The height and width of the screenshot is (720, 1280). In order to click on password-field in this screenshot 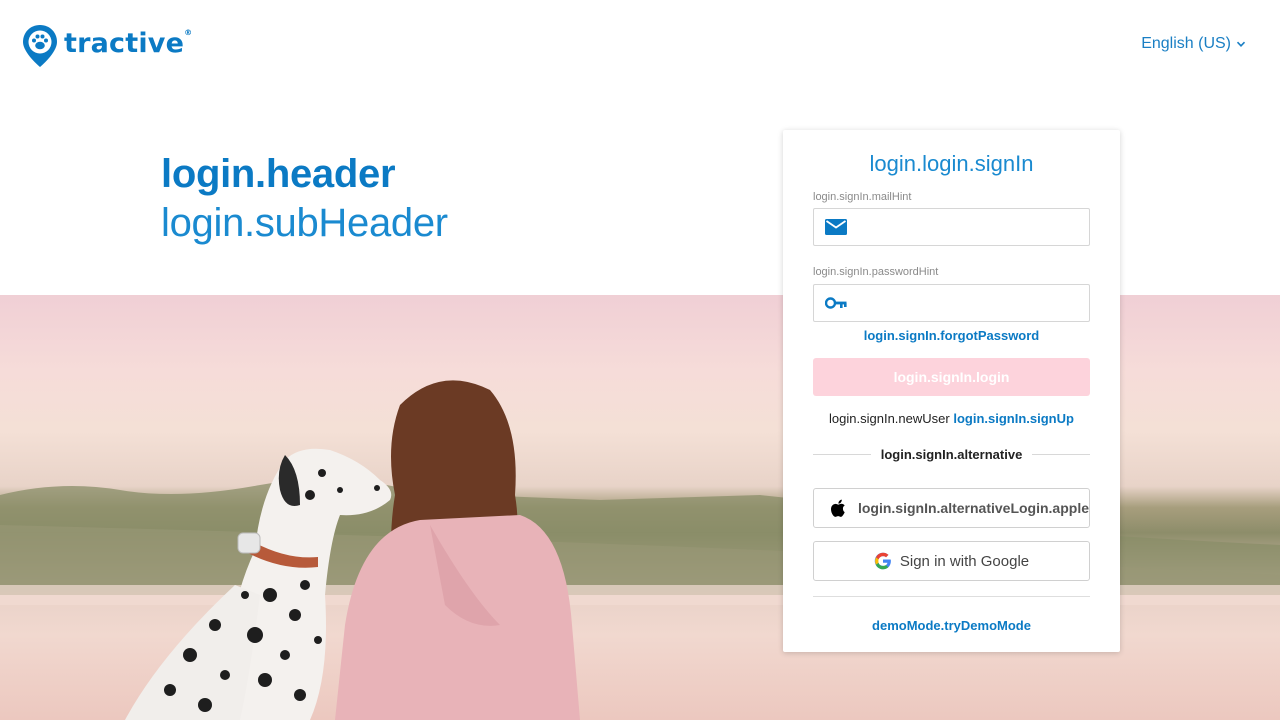, I will do `click(951, 303)`.